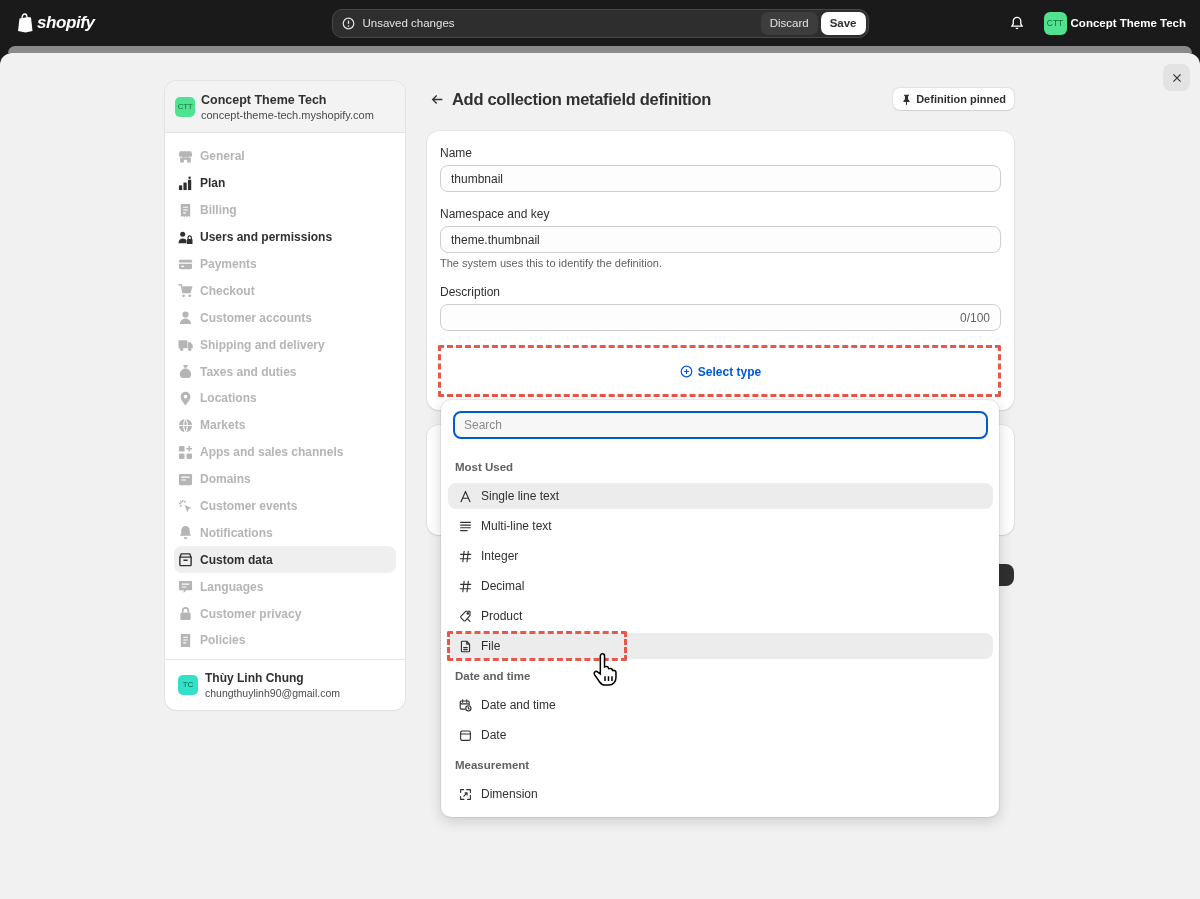 The height and width of the screenshot is (899, 1200). What do you see at coordinates (551, 263) in the screenshot?
I see `help-text: The system uses this to identify the definition.` at bounding box center [551, 263].